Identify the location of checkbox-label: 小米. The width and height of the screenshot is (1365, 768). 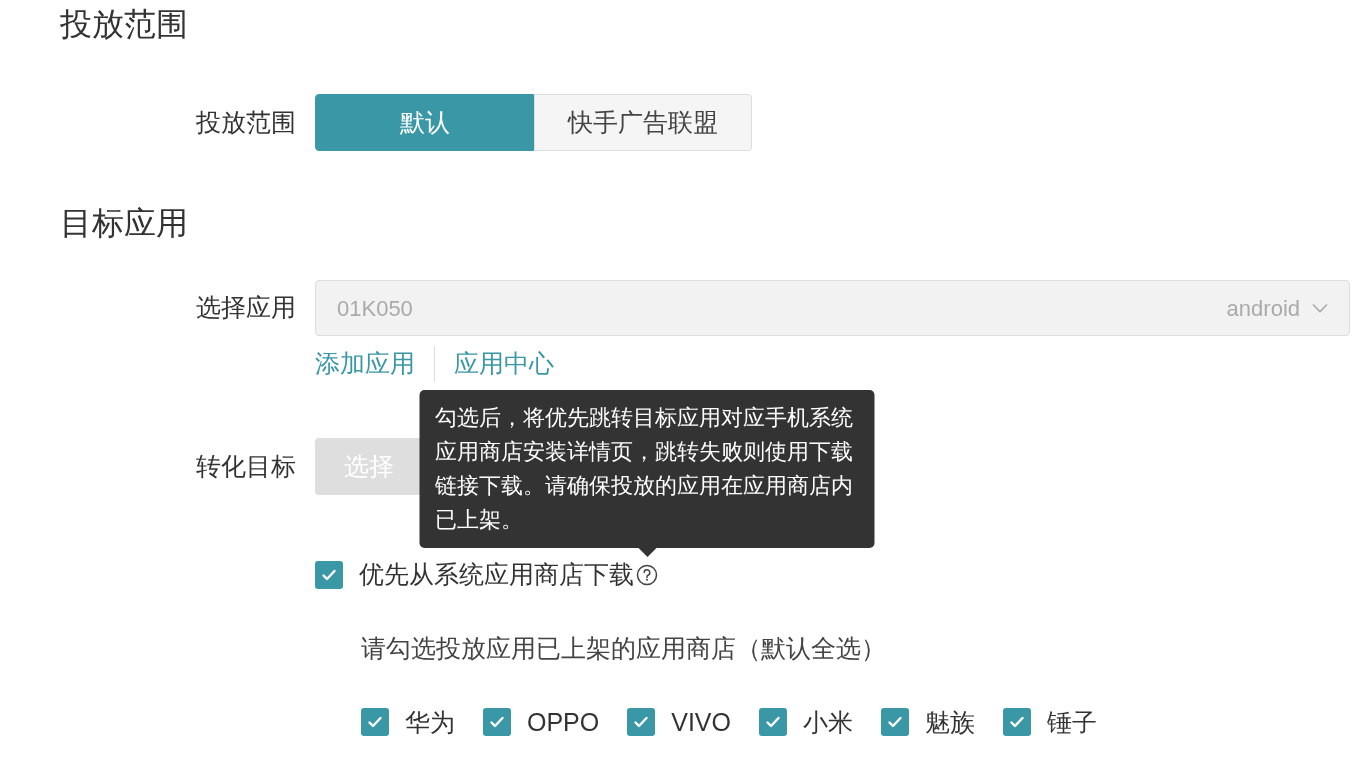
(828, 722).